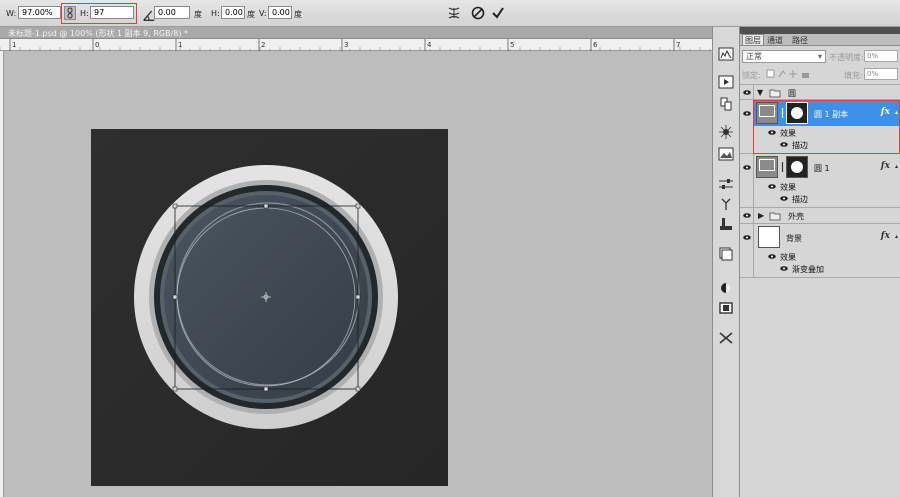  What do you see at coordinates (797, 167) in the screenshot?
I see `vector-mask-thumbnail` at bounding box center [797, 167].